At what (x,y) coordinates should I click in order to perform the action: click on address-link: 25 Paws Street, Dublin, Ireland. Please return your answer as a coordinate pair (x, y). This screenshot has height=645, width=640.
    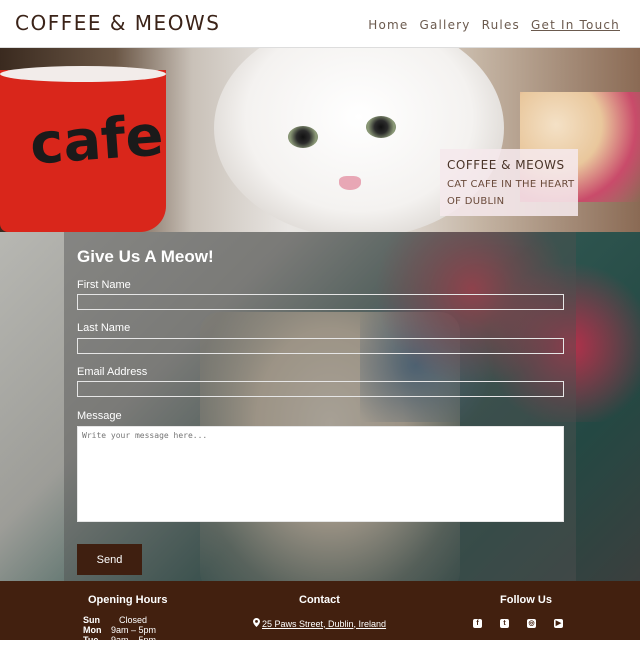
    Looking at the image, I should click on (319, 623).